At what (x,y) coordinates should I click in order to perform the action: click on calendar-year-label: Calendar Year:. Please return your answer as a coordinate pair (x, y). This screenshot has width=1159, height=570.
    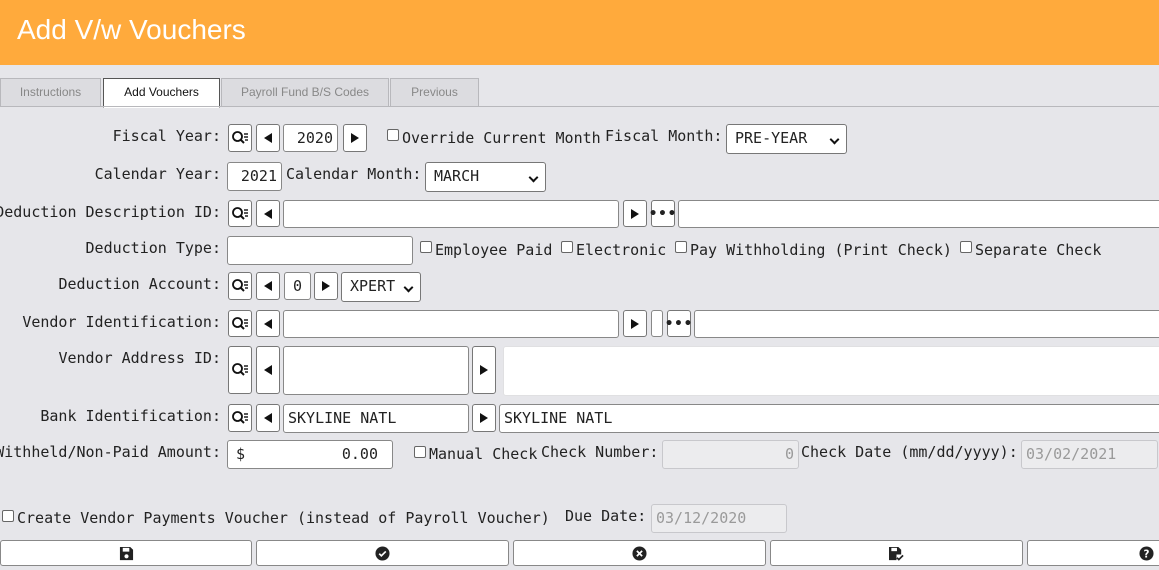
    Looking at the image, I should click on (157, 174).